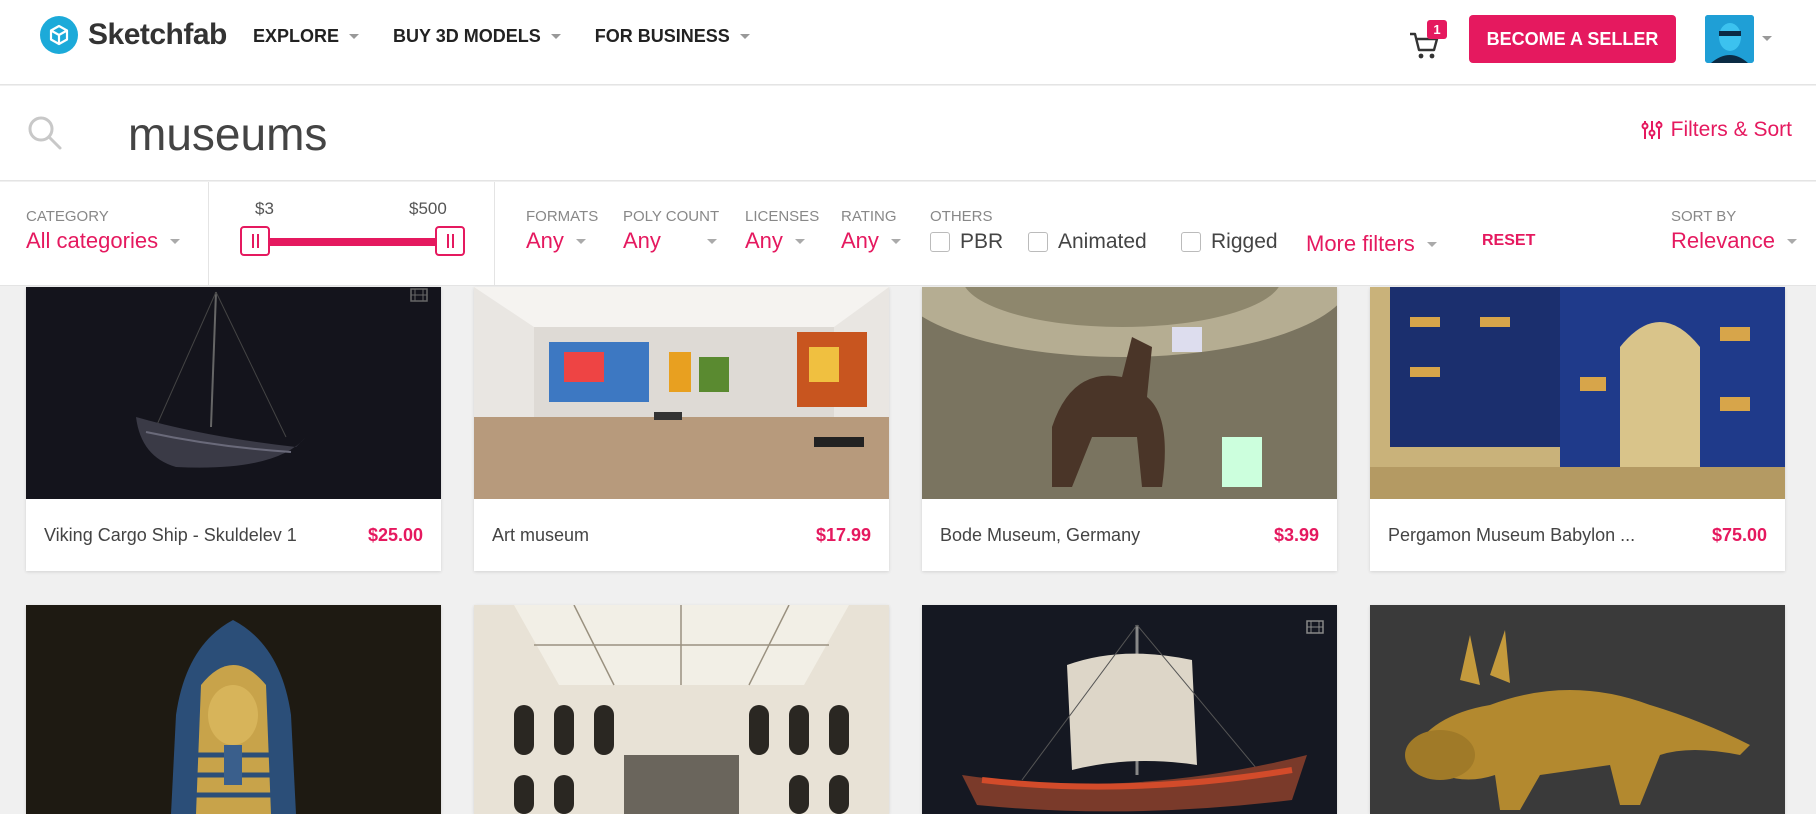 The height and width of the screenshot is (814, 1816). What do you see at coordinates (681, 535) in the screenshot?
I see `card-footer: Art museum $17.99` at bounding box center [681, 535].